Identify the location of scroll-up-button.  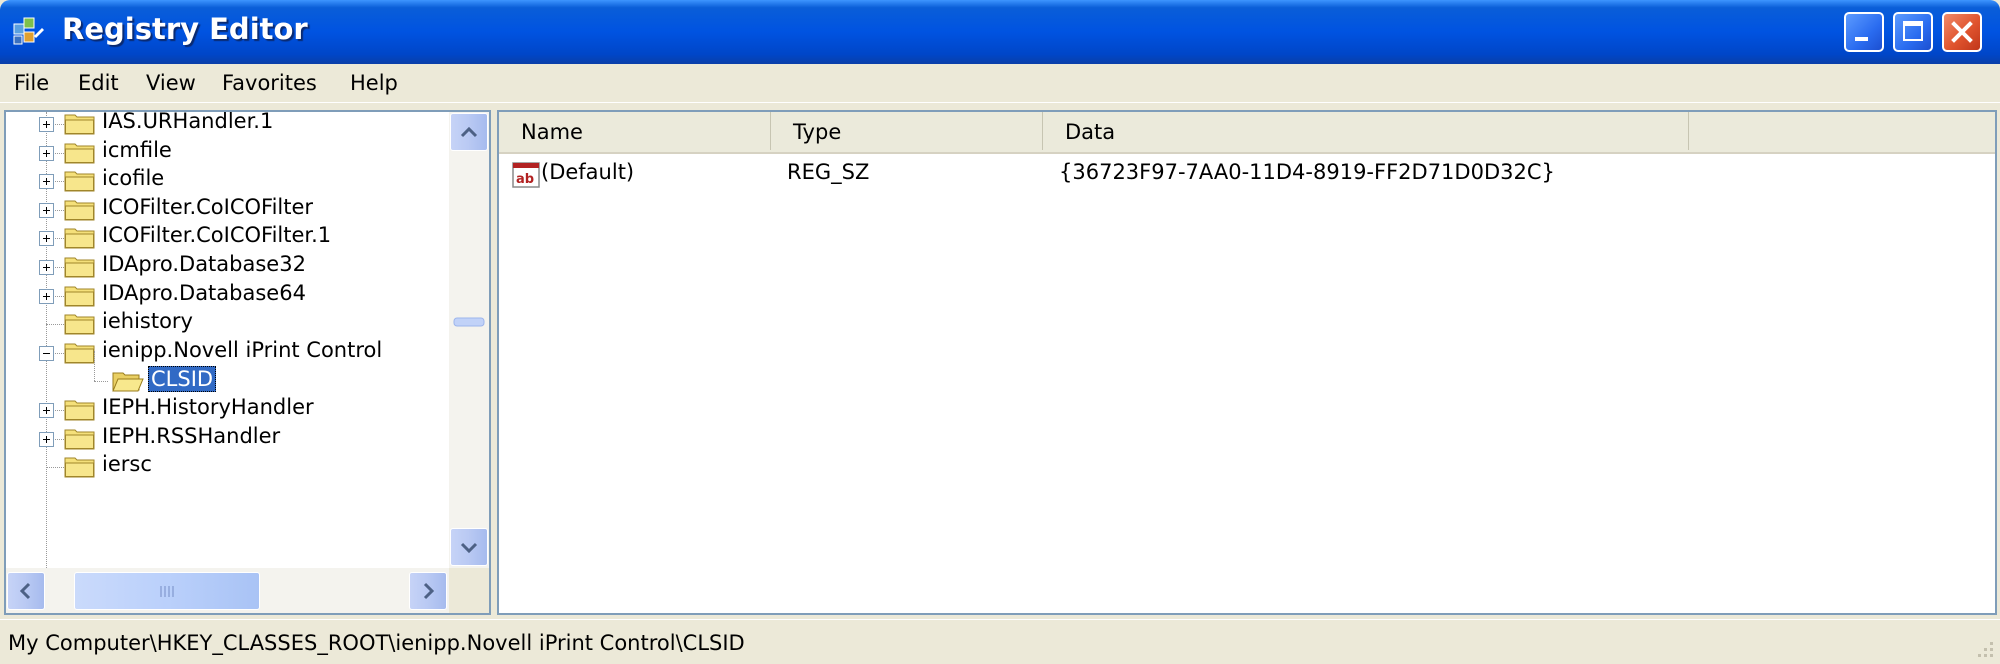
(469, 132).